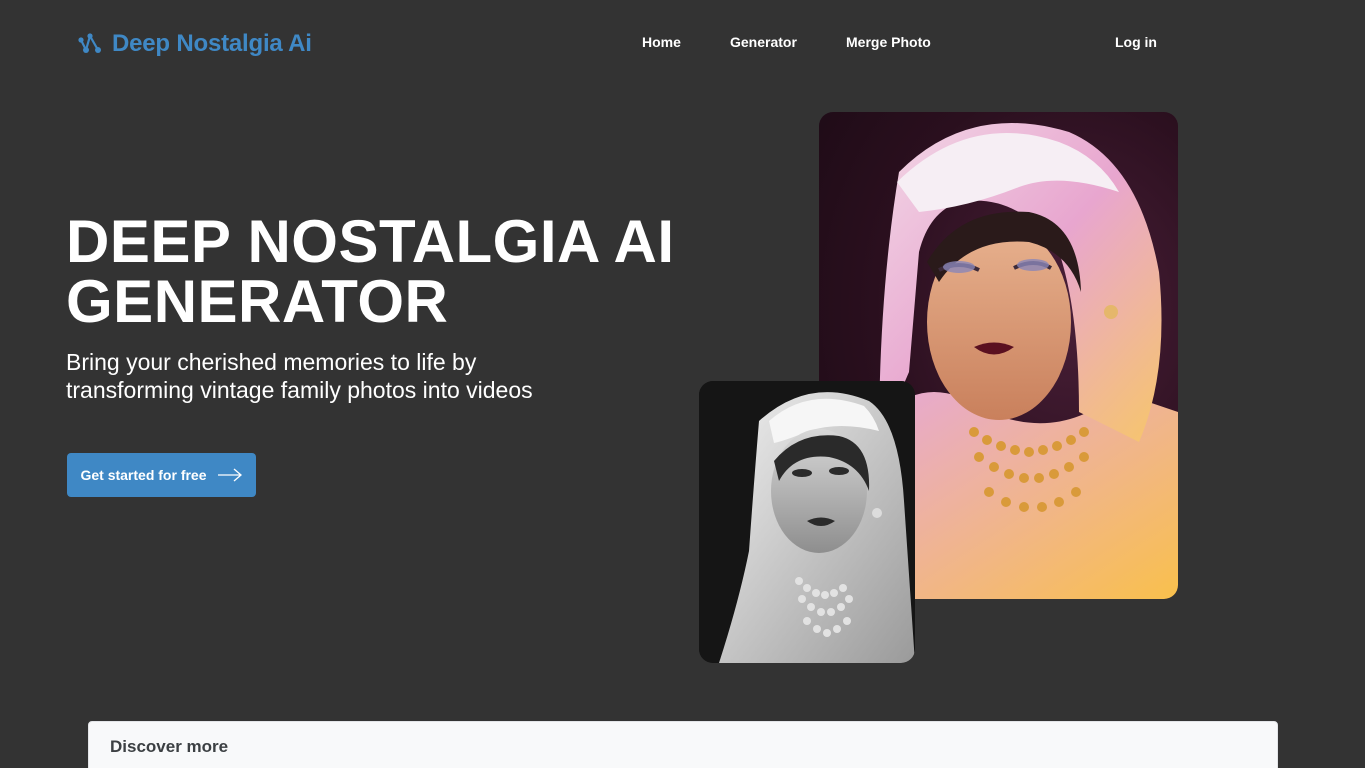  Describe the element at coordinates (257, 301) in the screenshot. I see `hero-title-line2: GENERATOR` at that location.